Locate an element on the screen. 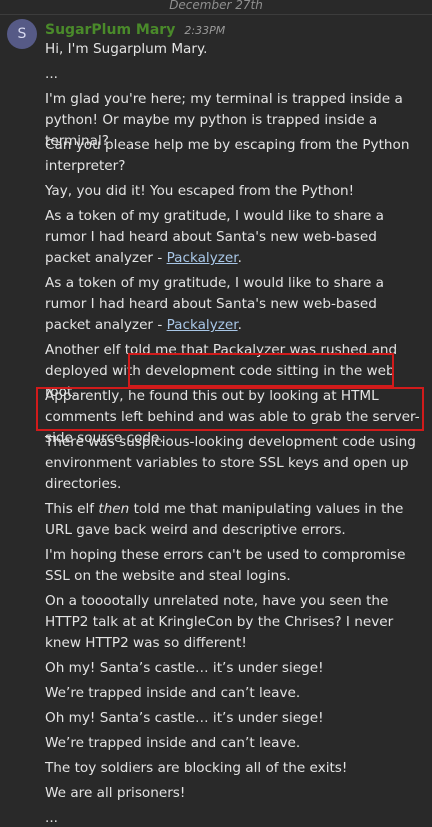 This screenshot has height=827, width=432. date-divider: December 27th is located at coordinates (216, 7).